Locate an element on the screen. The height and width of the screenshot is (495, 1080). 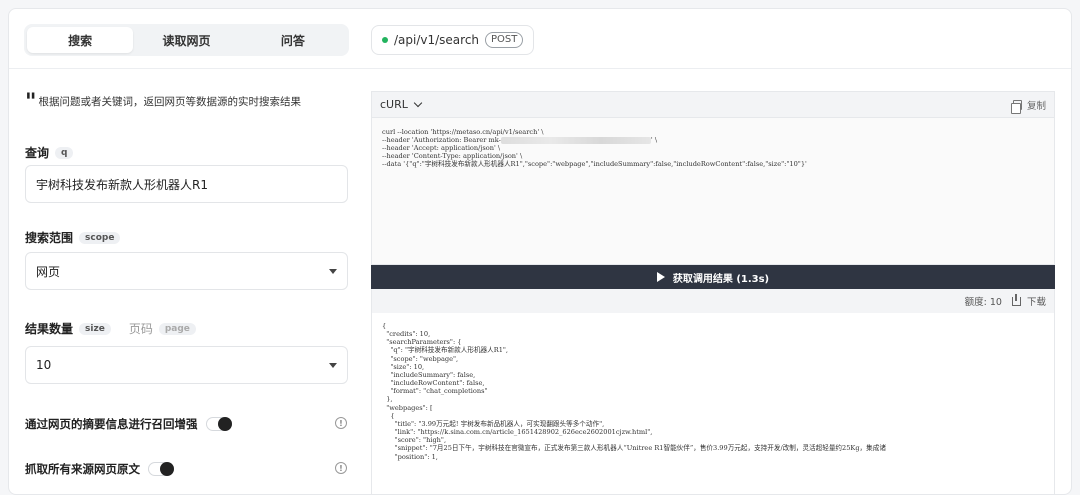
json-line: "includeRowContent": false, is located at coordinates (433, 383).